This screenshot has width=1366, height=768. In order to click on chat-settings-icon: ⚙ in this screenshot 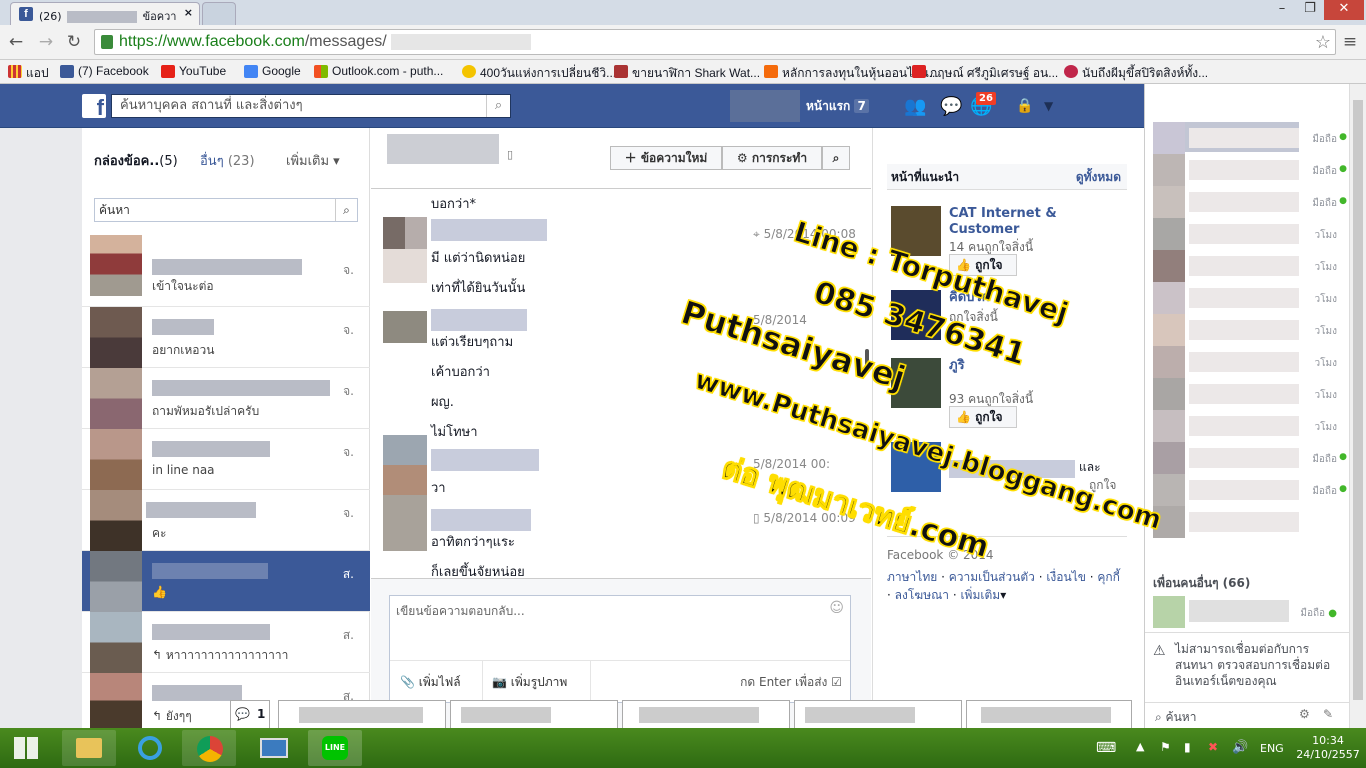, I will do `click(1304, 714)`.